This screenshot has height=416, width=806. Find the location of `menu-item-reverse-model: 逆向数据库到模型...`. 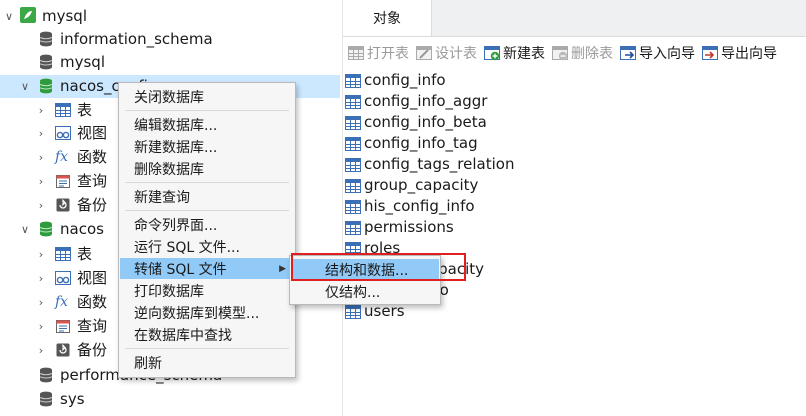

menu-item-reverse-model: 逆向数据库到模型... is located at coordinates (207, 312).